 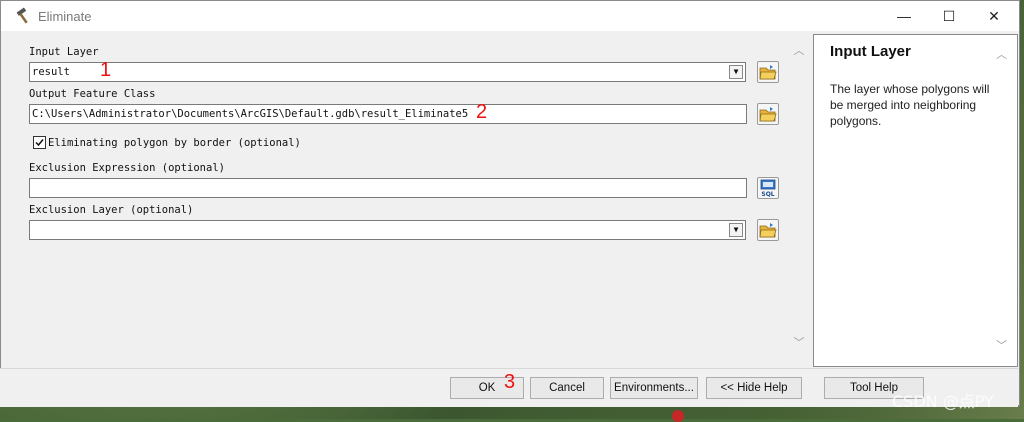 What do you see at coordinates (1001, 54) in the screenshot?
I see `help-scroll-up-icon: ︿` at bounding box center [1001, 54].